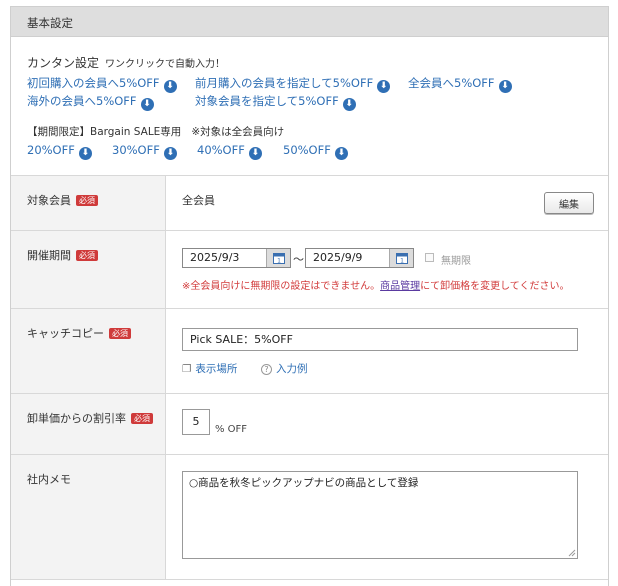 Image resolution: width=618 pixels, height=586 pixels. I want to click on quick-link-specified-members: 対象会員を指定して5%OFF ⬇, so click(275, 102).